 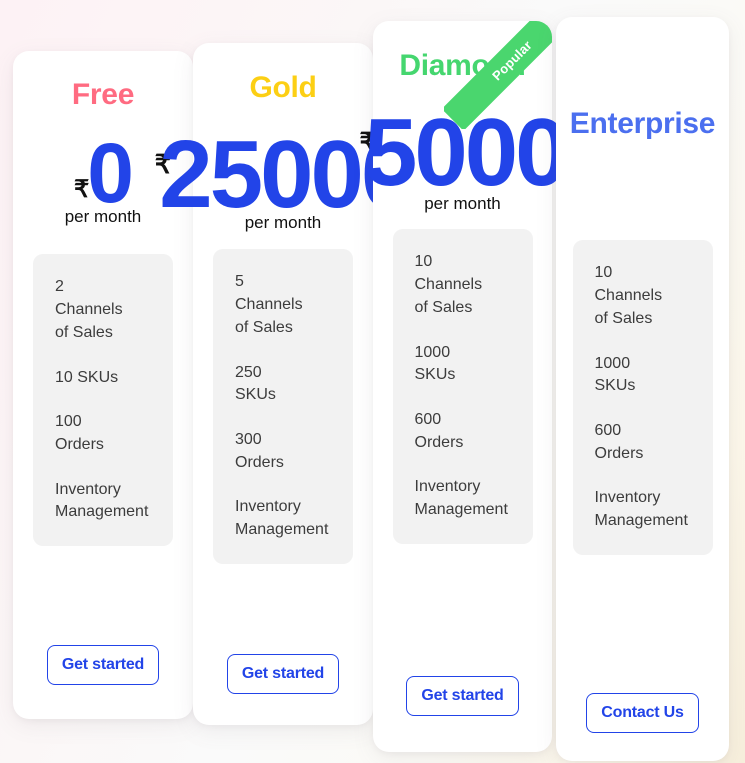 What do you see at coordinates (284, 177) in the screenshot?
I see `price-block: ₹25000 per month` at bounding box center [284, 177].